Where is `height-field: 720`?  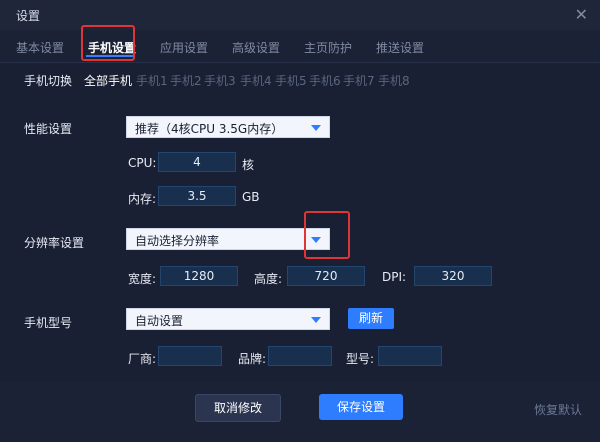 height-field: 720 is located at coordinates (326, 276).